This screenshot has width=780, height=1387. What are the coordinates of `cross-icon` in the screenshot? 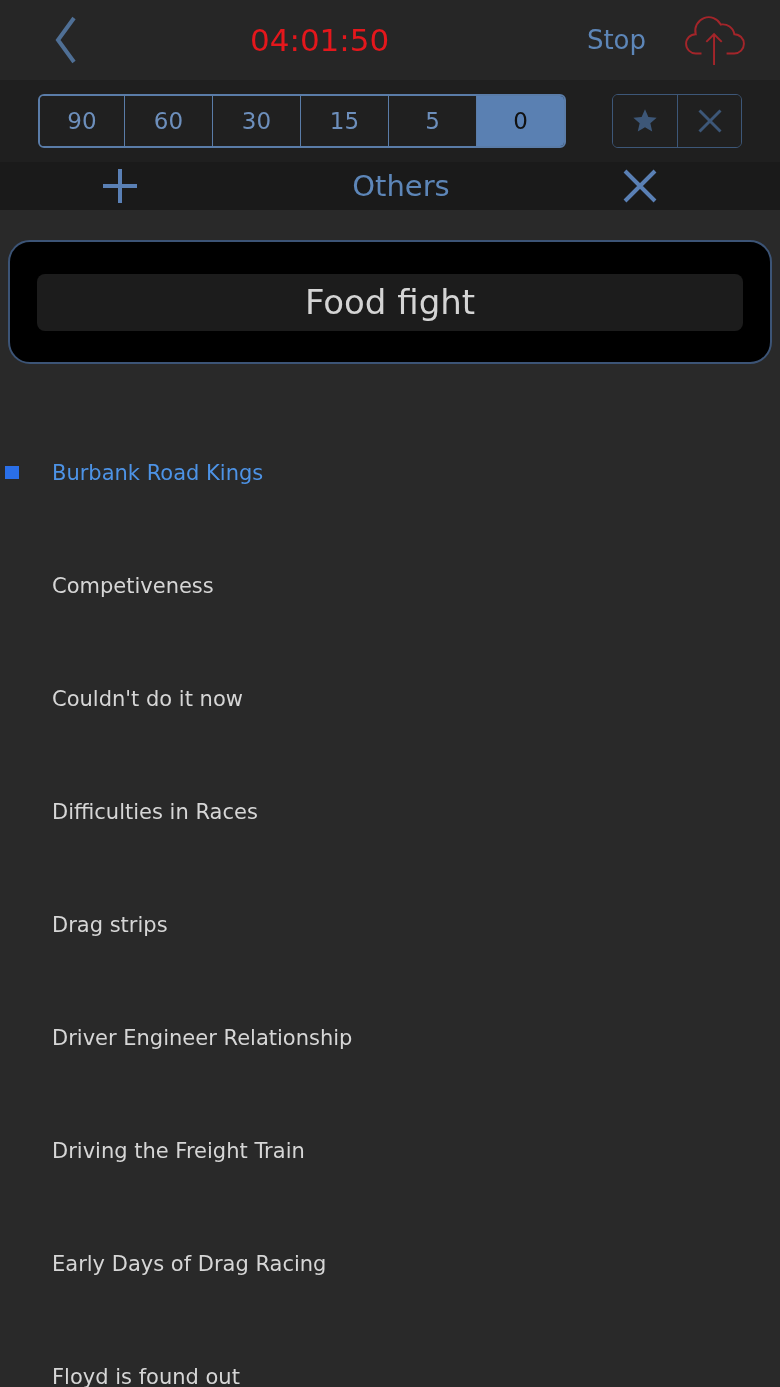 It's located at (709, 121).